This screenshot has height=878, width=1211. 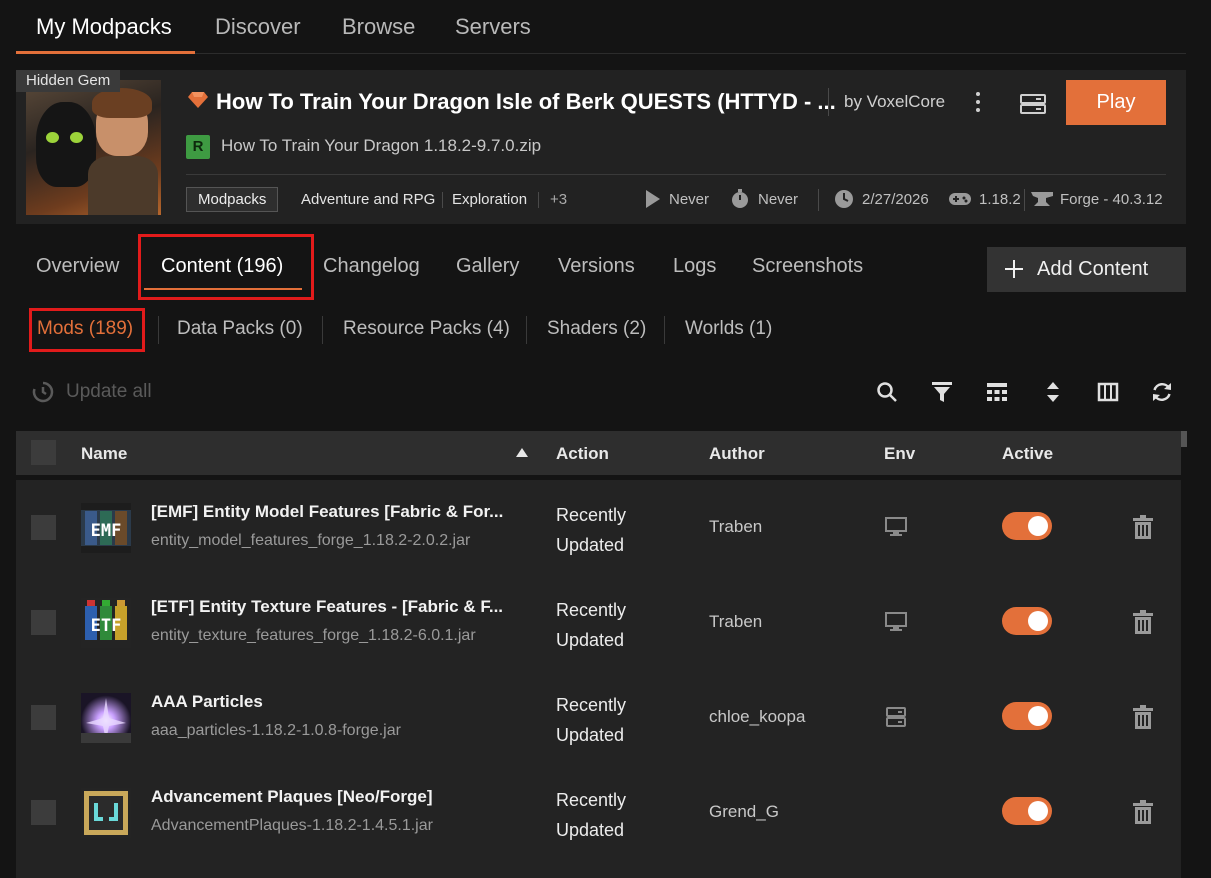 What do you see at coordinates (895, 199) in the screenshot?
I see `modpack-date: 2/27/2026` at bounding box center [895, 199].